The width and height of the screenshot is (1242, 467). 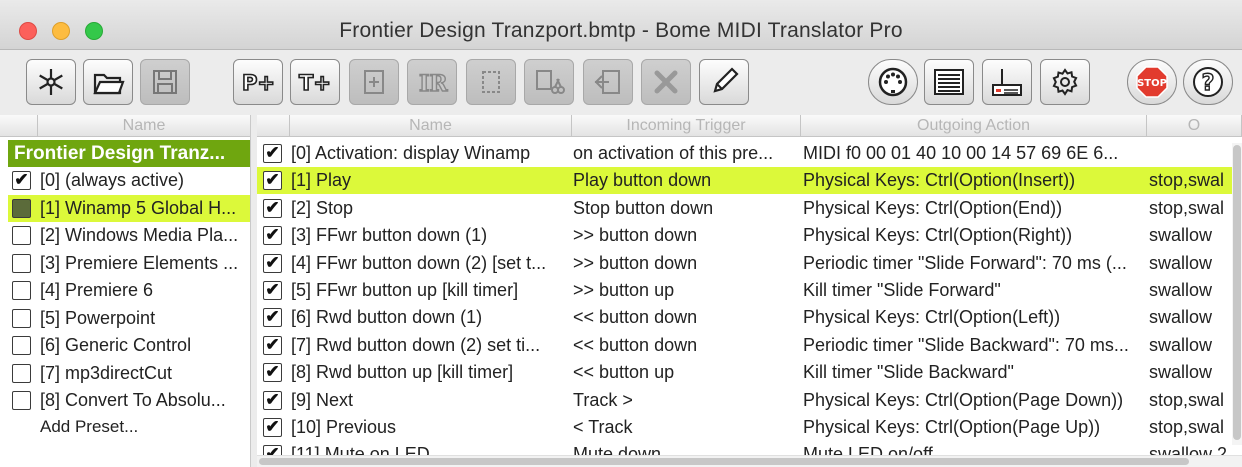 I want to click on header-incoming-trigger: Incoming Trigger, so click(x=686, y=126).